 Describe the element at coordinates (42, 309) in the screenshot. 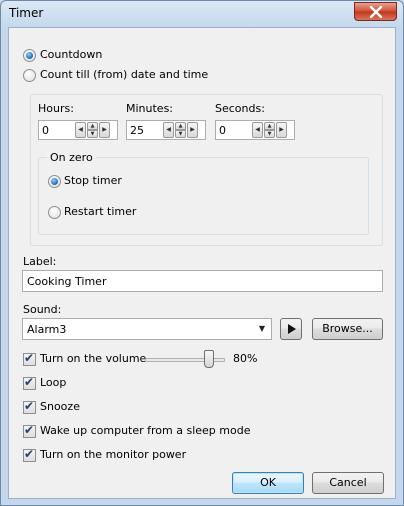

I see `sound-label: Sound:` at that location.